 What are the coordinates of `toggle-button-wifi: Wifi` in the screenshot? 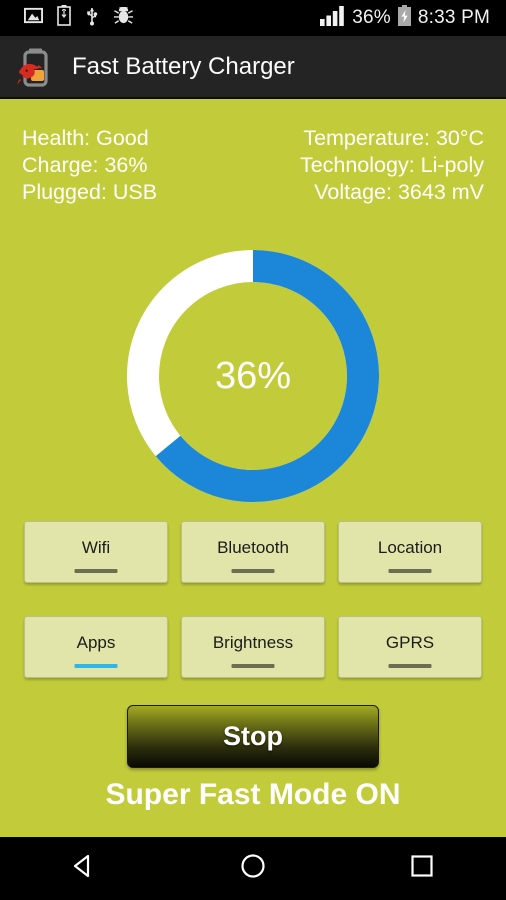 It's located at (96, 552).